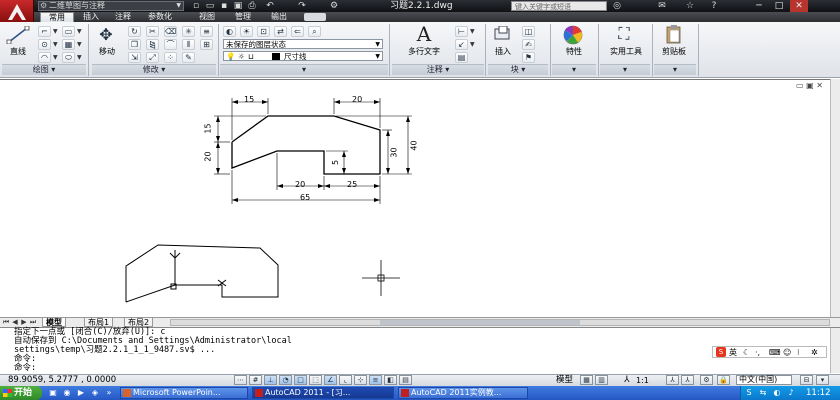  I want to click on ortho-mode-icon: ⊥, so click(270, 380).